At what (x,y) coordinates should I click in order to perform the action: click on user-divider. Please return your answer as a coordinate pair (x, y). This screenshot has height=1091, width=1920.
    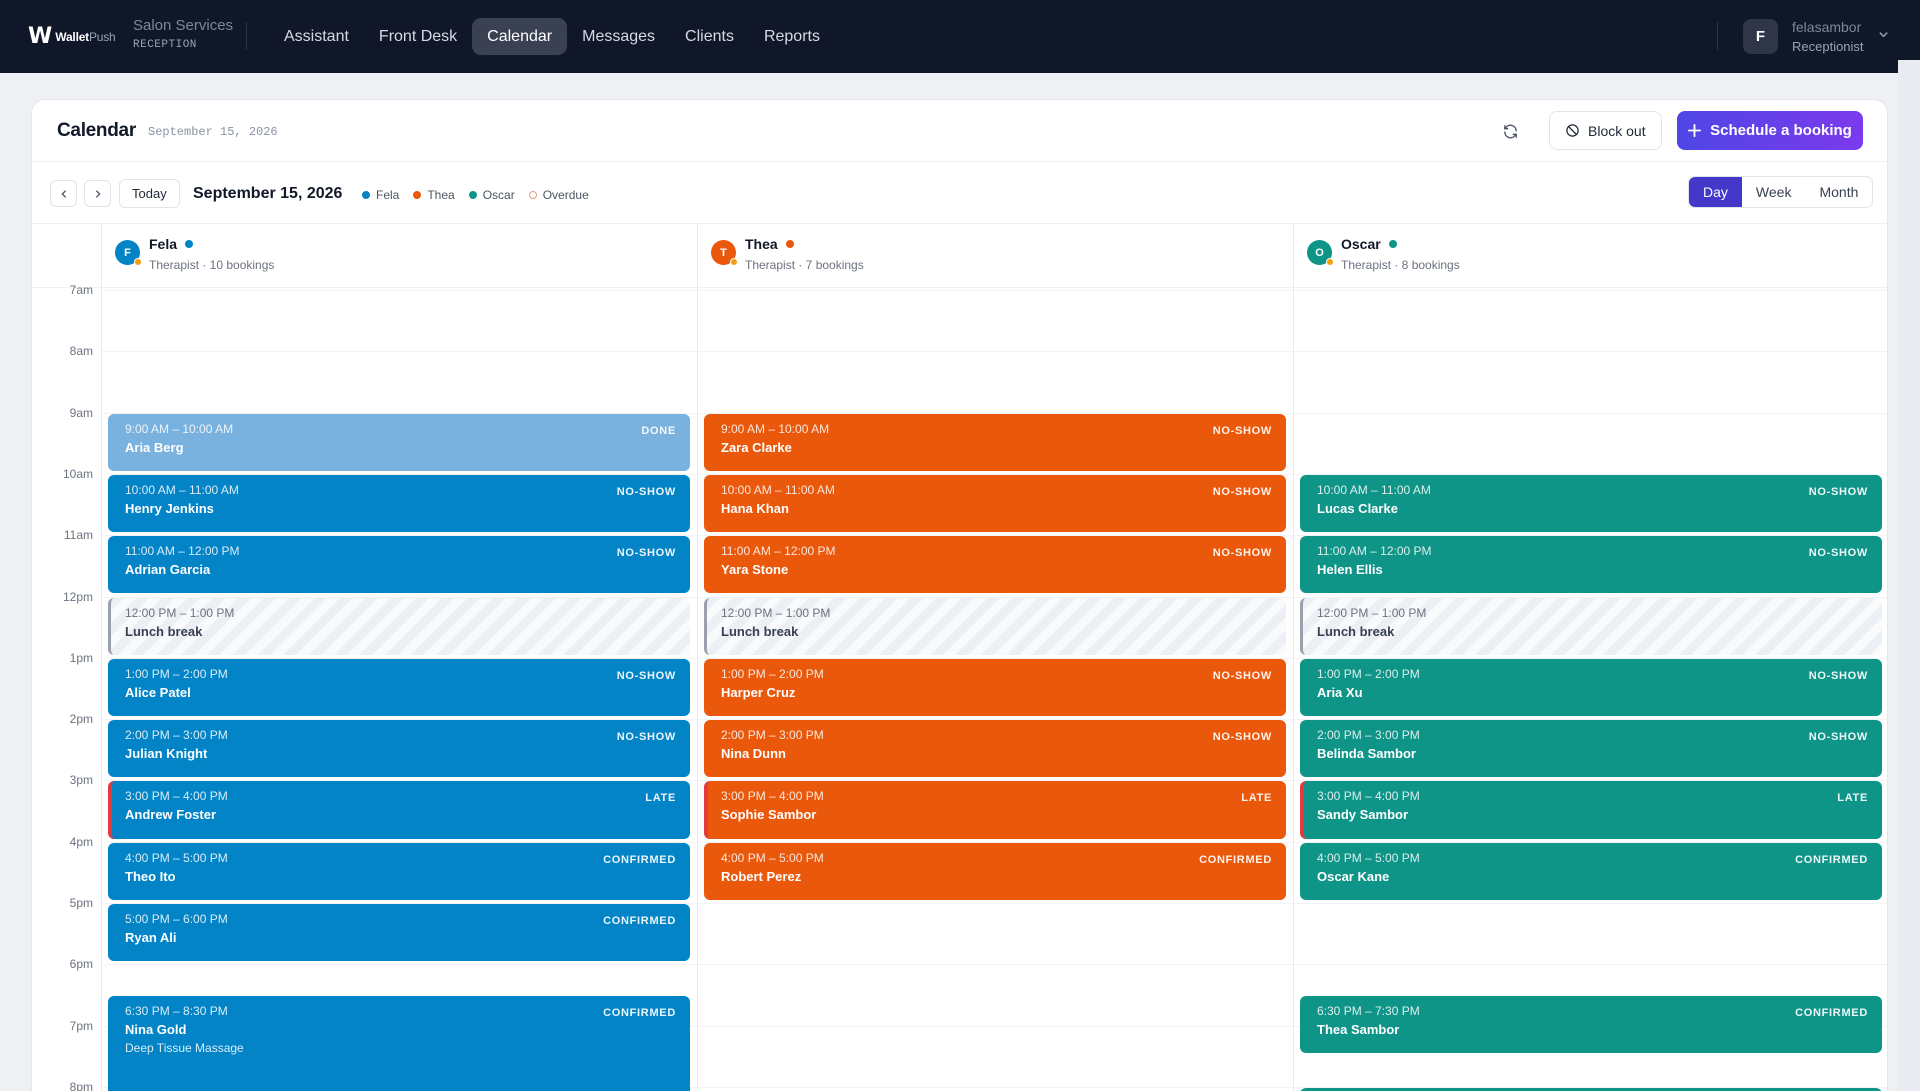
    Looking at the image, I should click on (1717, 36).